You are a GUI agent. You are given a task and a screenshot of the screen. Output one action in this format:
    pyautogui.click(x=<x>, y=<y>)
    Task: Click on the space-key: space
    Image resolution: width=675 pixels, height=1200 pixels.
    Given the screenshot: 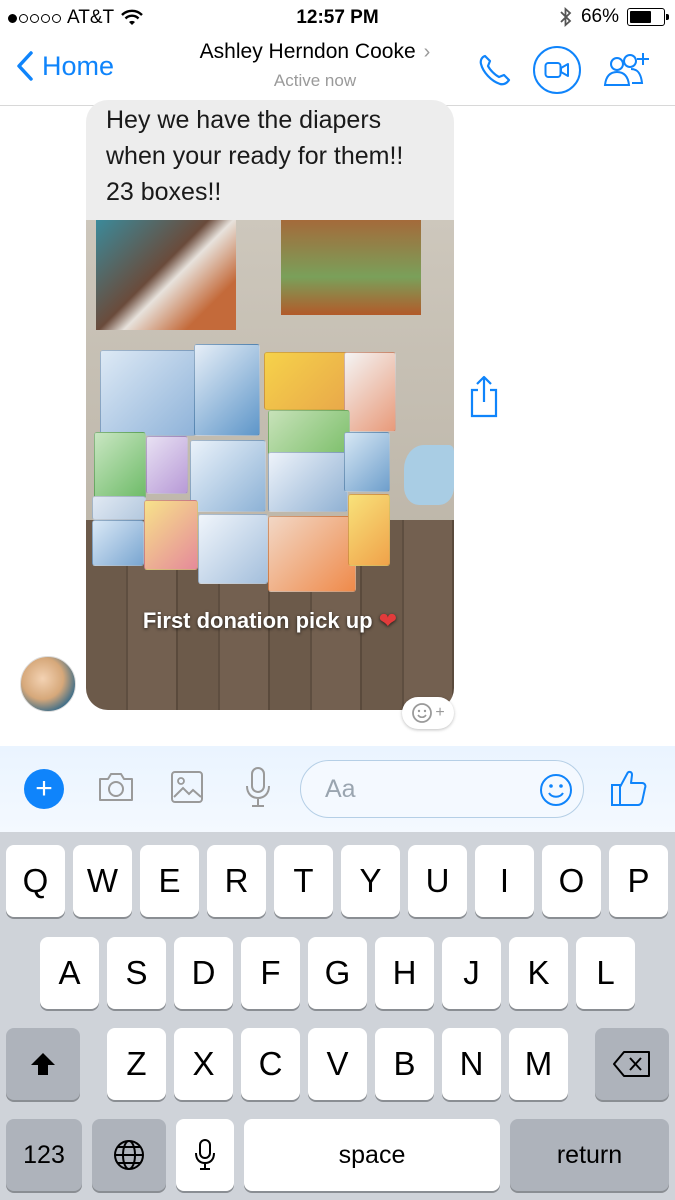 What is the action you would take?
    pyautogui.click(x=372, y=1155)
    